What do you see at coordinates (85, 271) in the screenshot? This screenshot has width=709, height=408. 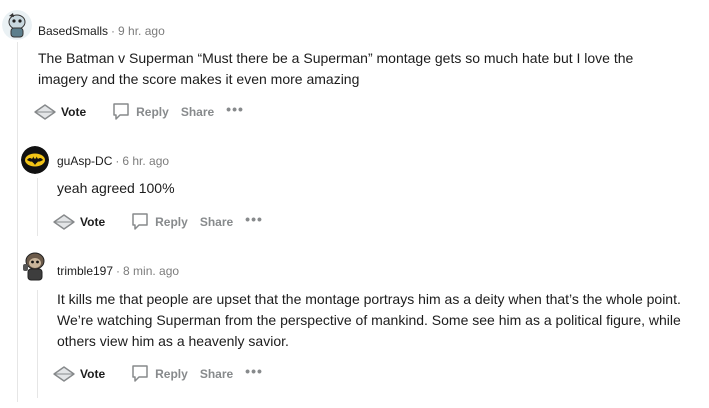 I see `username: trimble197` at bounding box center [85, 271].